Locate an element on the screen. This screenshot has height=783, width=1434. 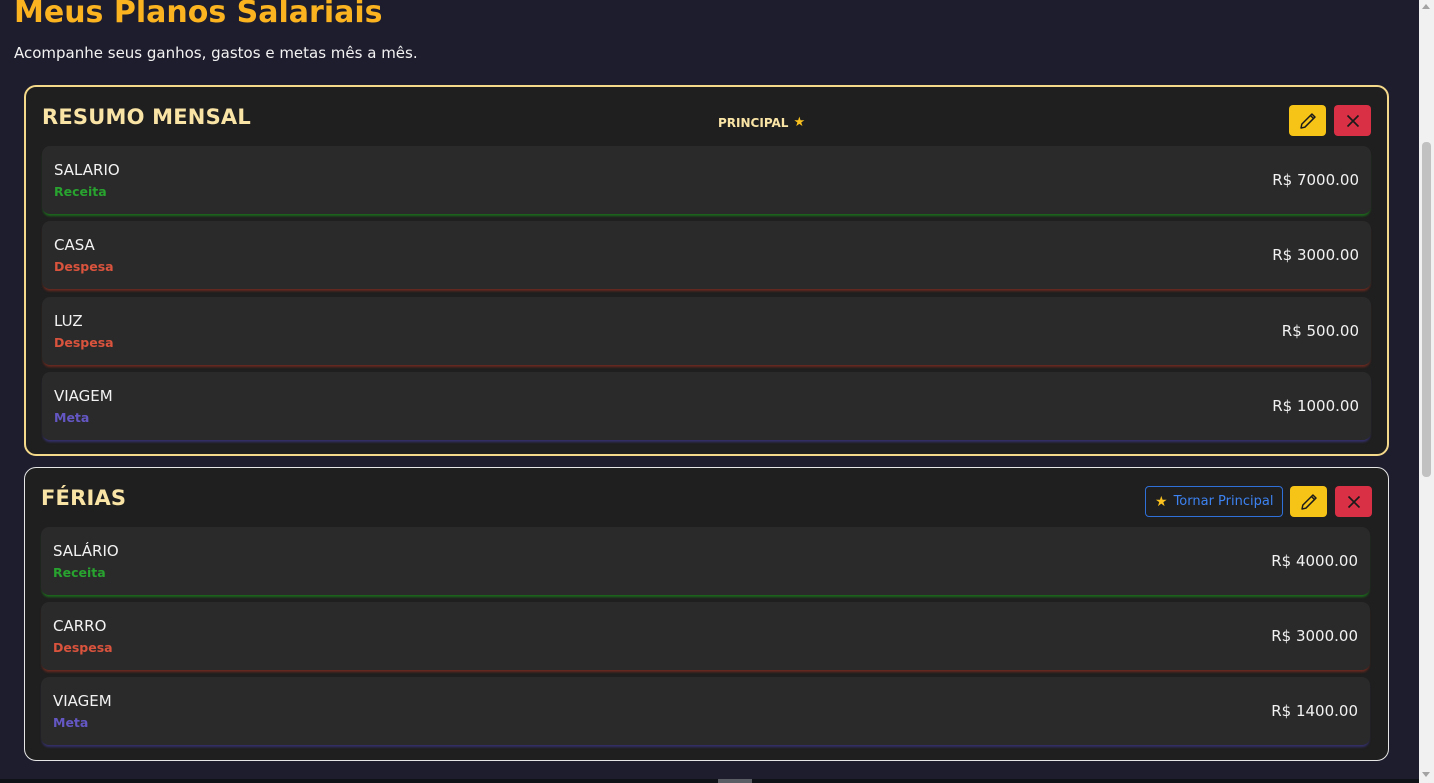
make-principal-label: Tornar Principal is located at coordinates (1223, 501).